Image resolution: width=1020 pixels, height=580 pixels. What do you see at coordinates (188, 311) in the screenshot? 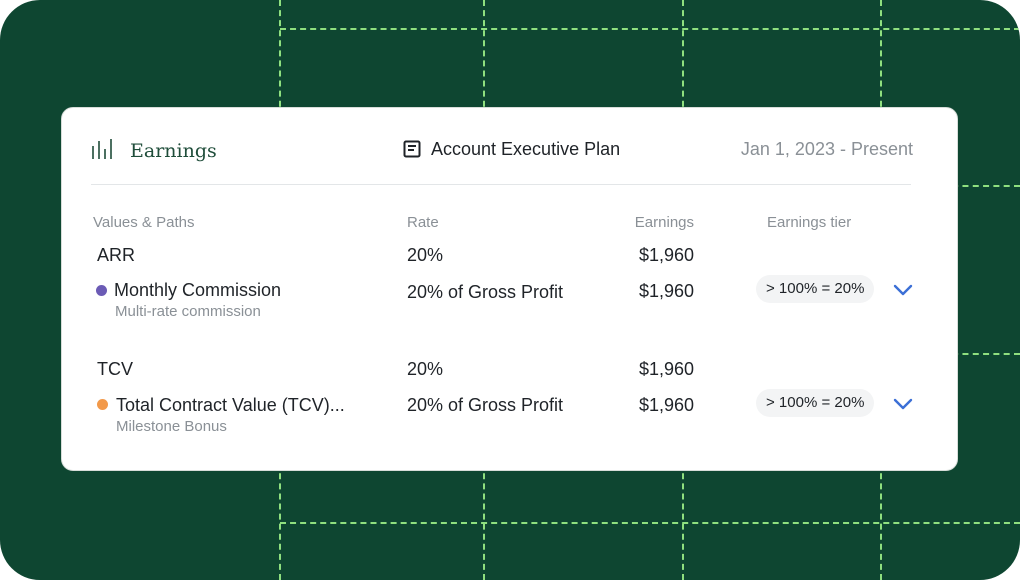
I see `item-sublabel: Multi-rate commission` at bounding box center [188, 311].